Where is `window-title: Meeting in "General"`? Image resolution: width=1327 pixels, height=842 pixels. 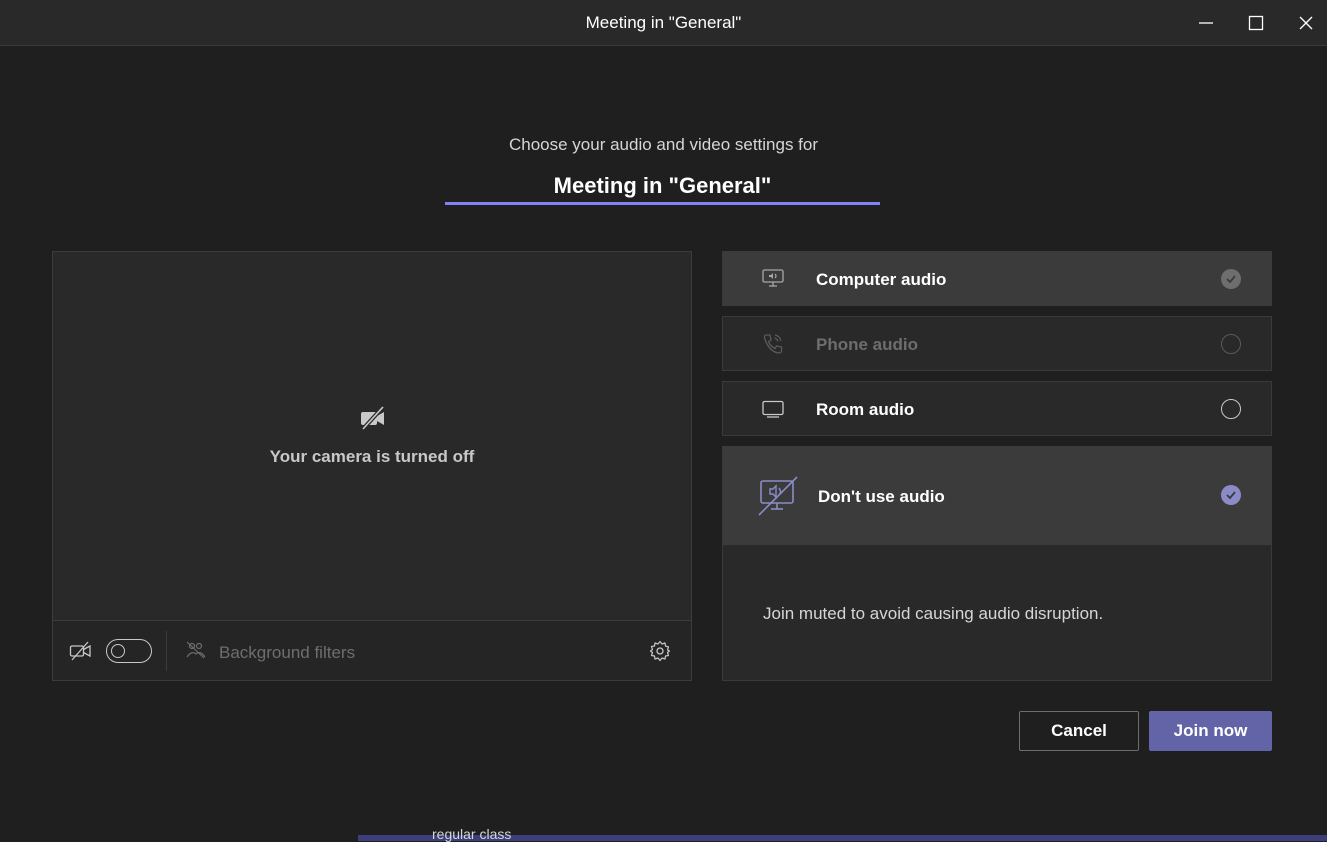
window-title: Meeting in "General" is located at coordinates (663, 22).